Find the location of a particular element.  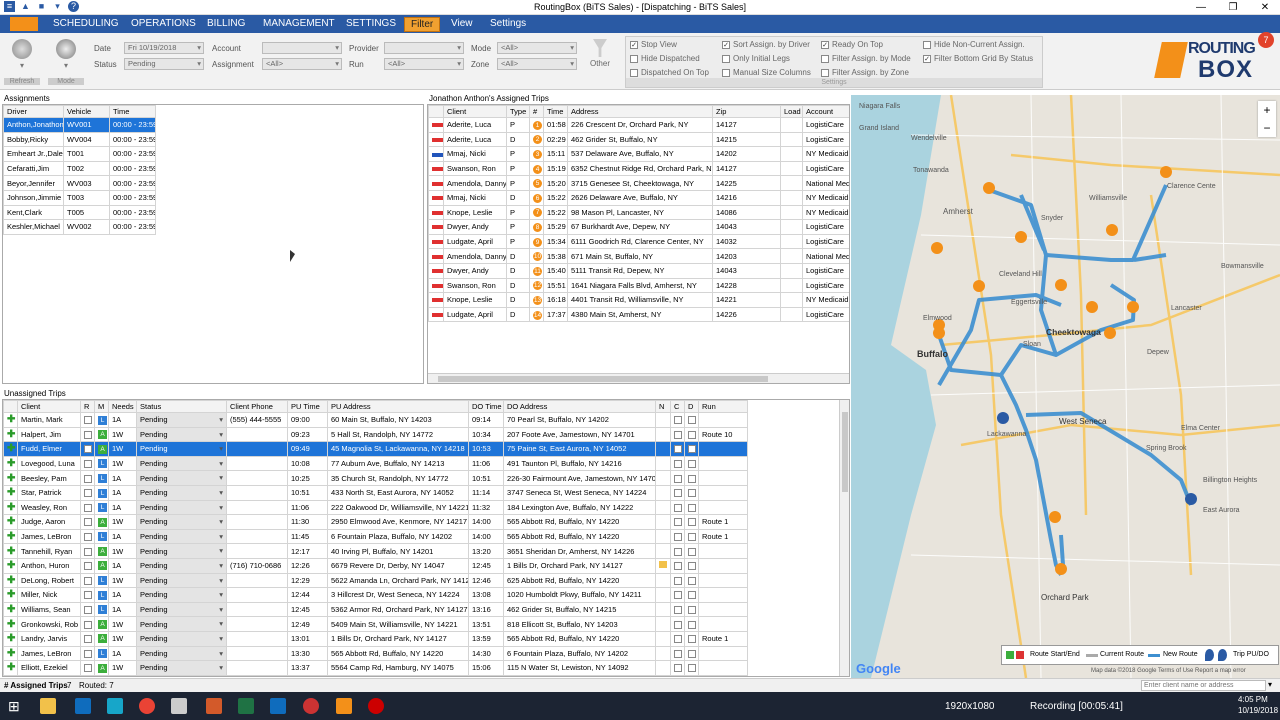

unassigned-col-header: PU Address is located at coordinates (398, 406).